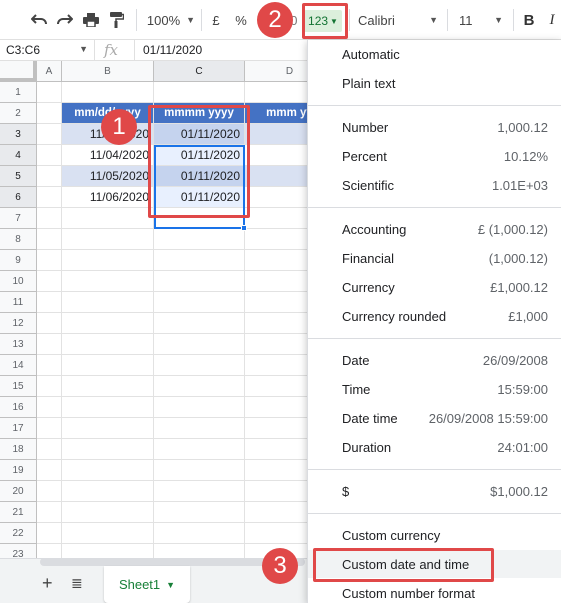 This screenshot has height=603, width=561. Describe the element at coordinates (199, 113) in the screenshot. I see `cell-c2: mmmm yyyy` at that location.